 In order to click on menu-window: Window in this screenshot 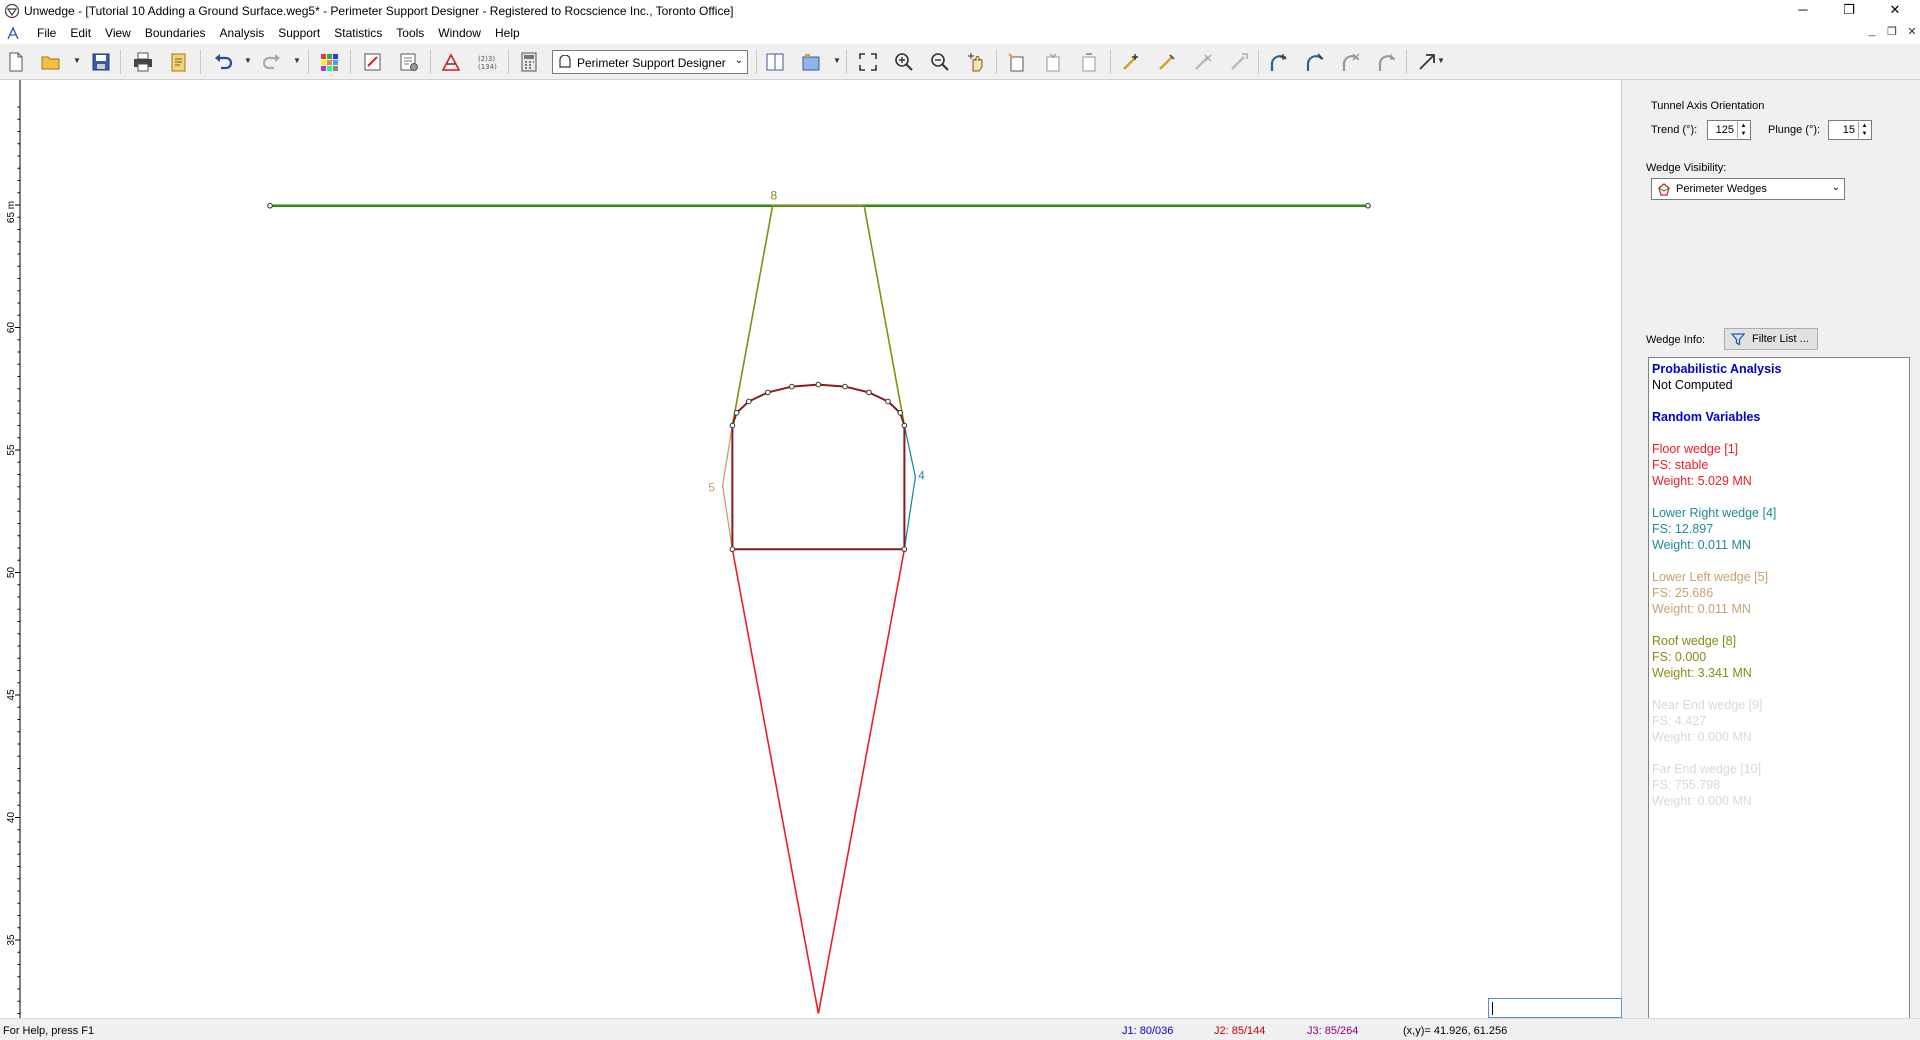, I will do `click(459, 33)`.